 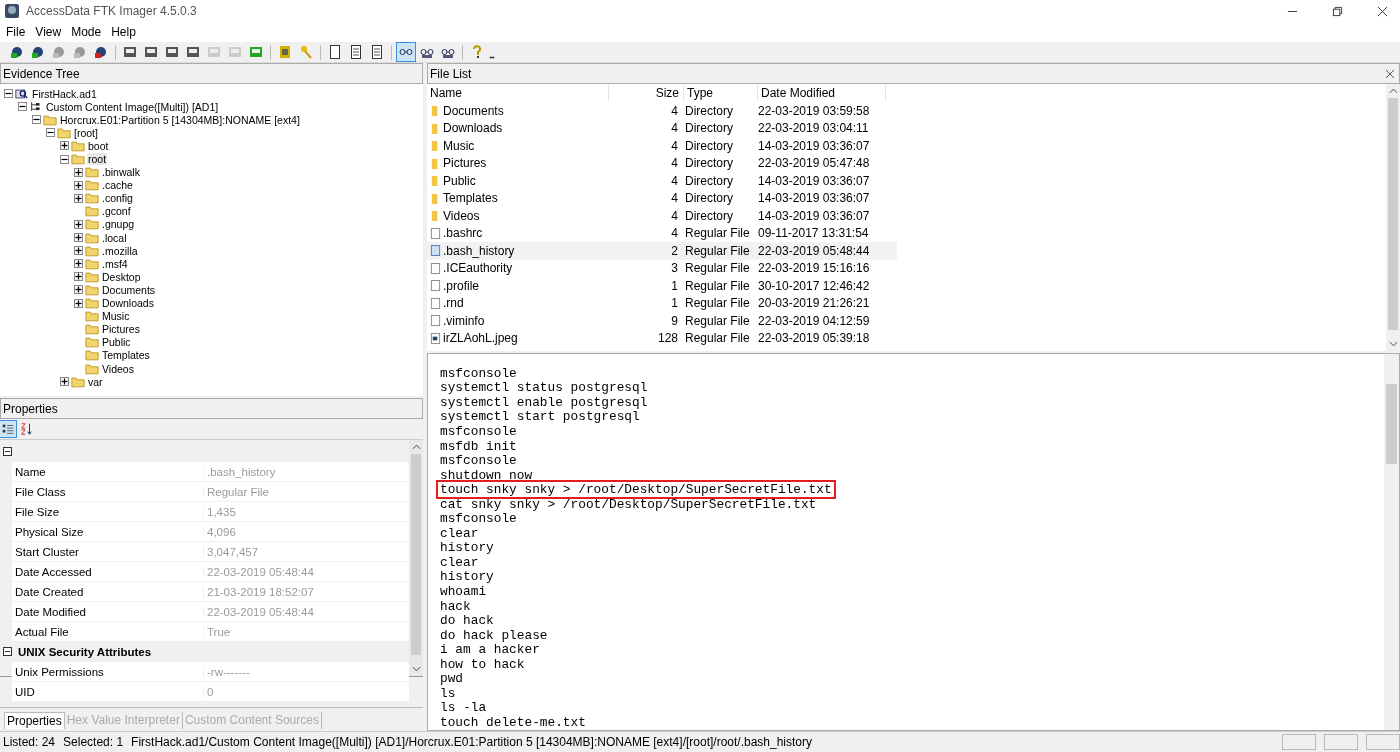 I want to click on tree-item: .binwalk, so click(x=121, y=172).